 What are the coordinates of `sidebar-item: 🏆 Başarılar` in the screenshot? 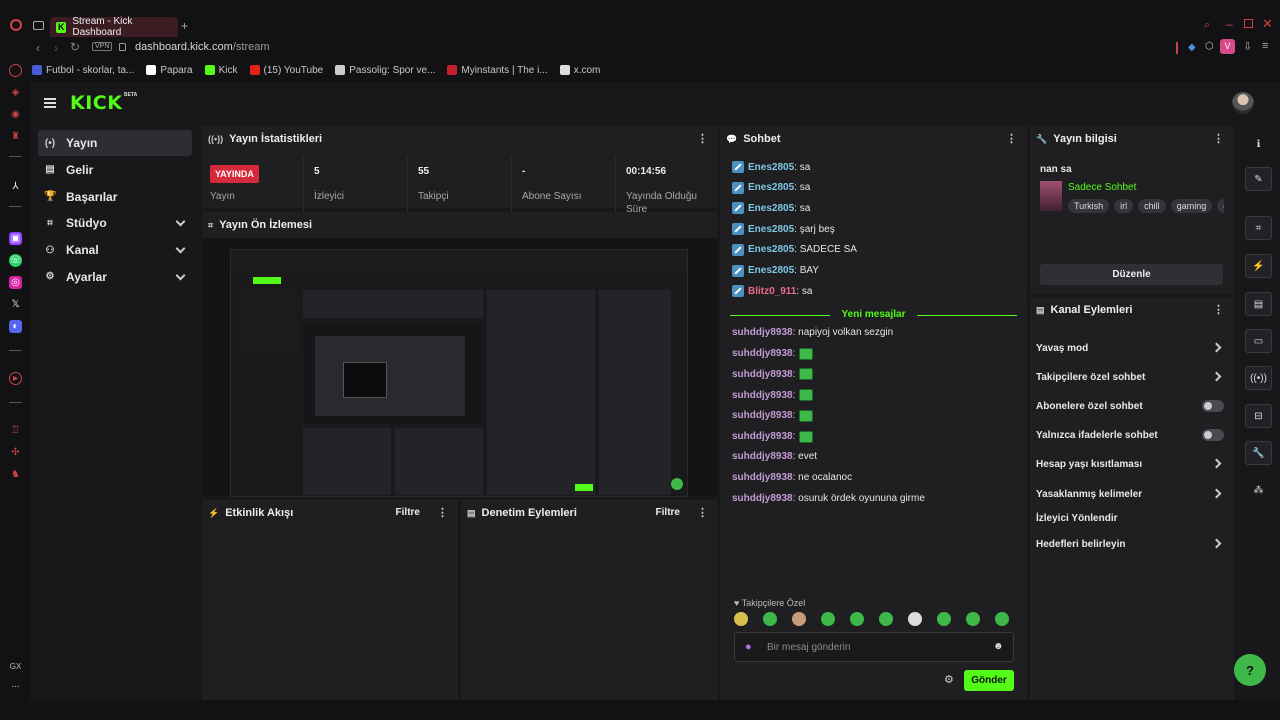 It's located at (115, 197).